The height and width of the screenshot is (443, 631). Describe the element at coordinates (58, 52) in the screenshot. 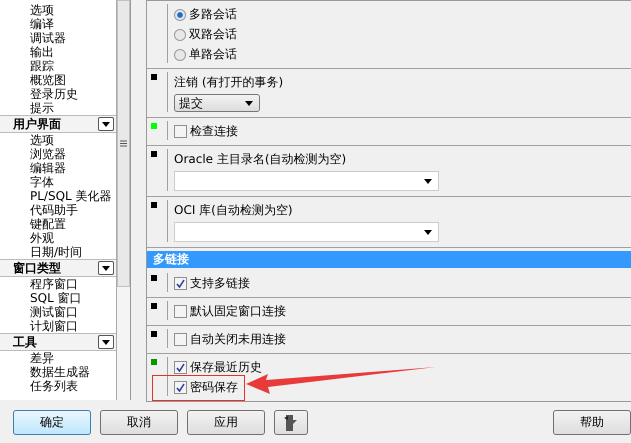

I see `sidebar-item: 输出` at that location.